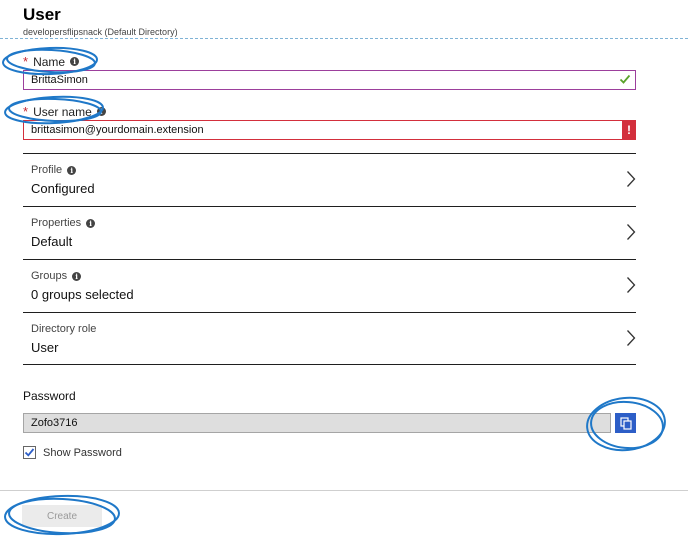  I want to click on username-label-text: User name, so click(62, 111).